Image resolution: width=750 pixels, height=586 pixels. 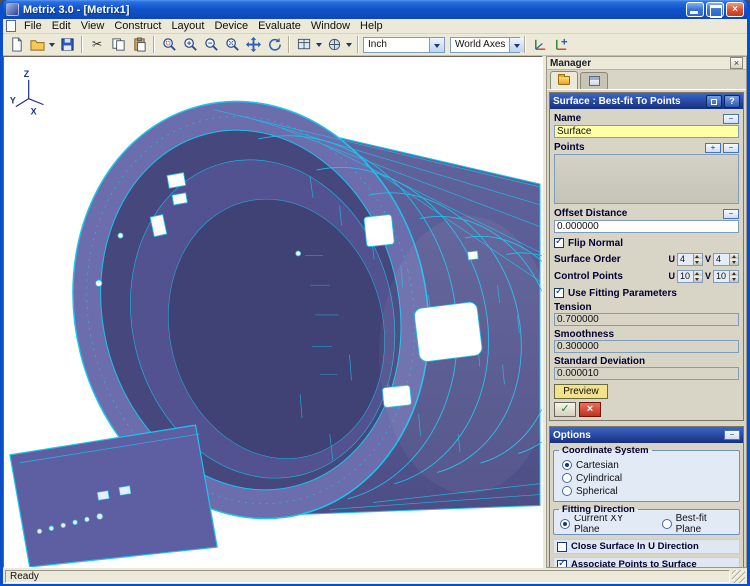 What do you see at coordinates (597, 465) in the screenshot?
I see `radio-cartesian-label: Cartesian` at bounding box center [597, 465].